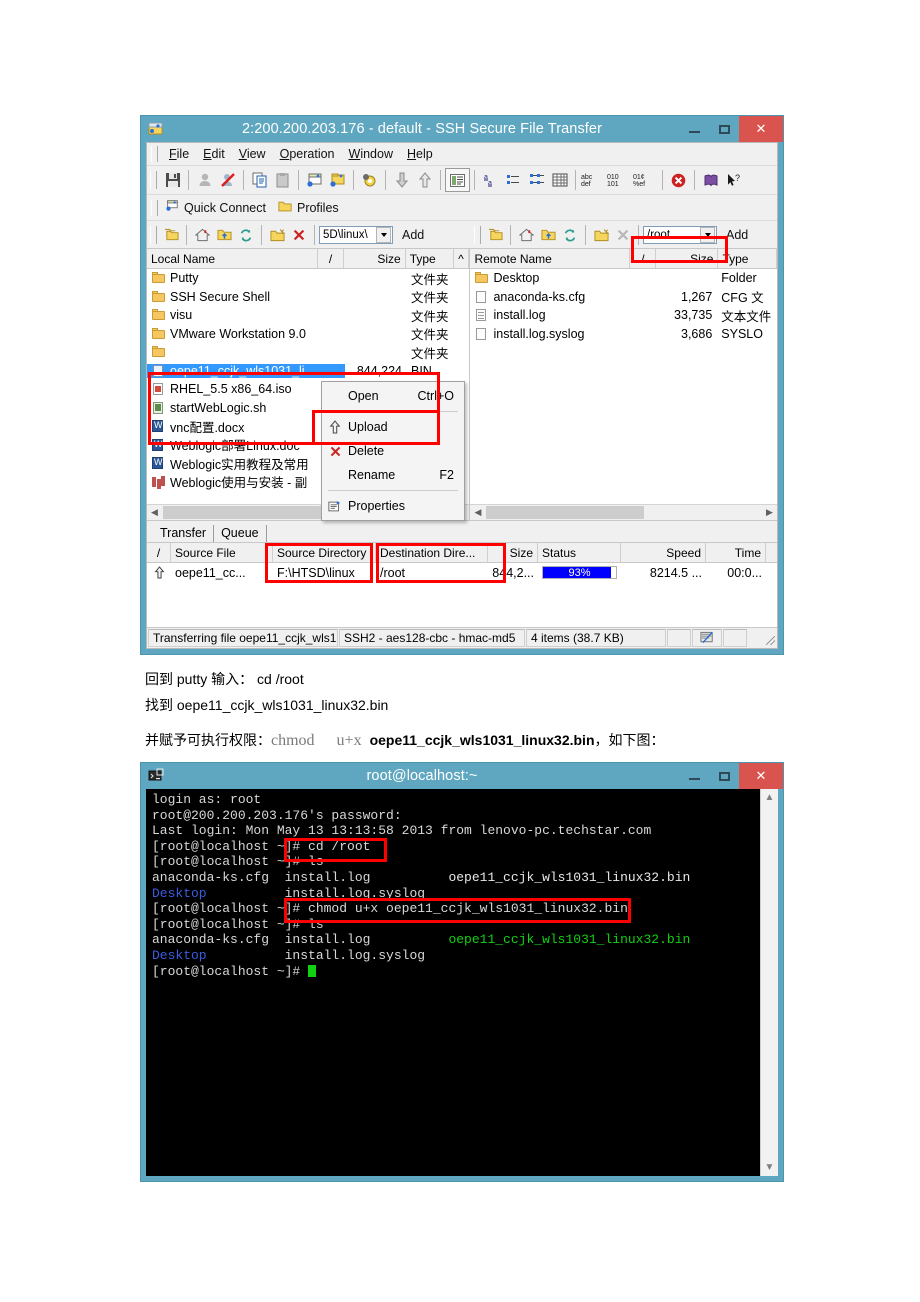  I want to click on context-menu-open: Open Ctrl+O, so click(393, 396).